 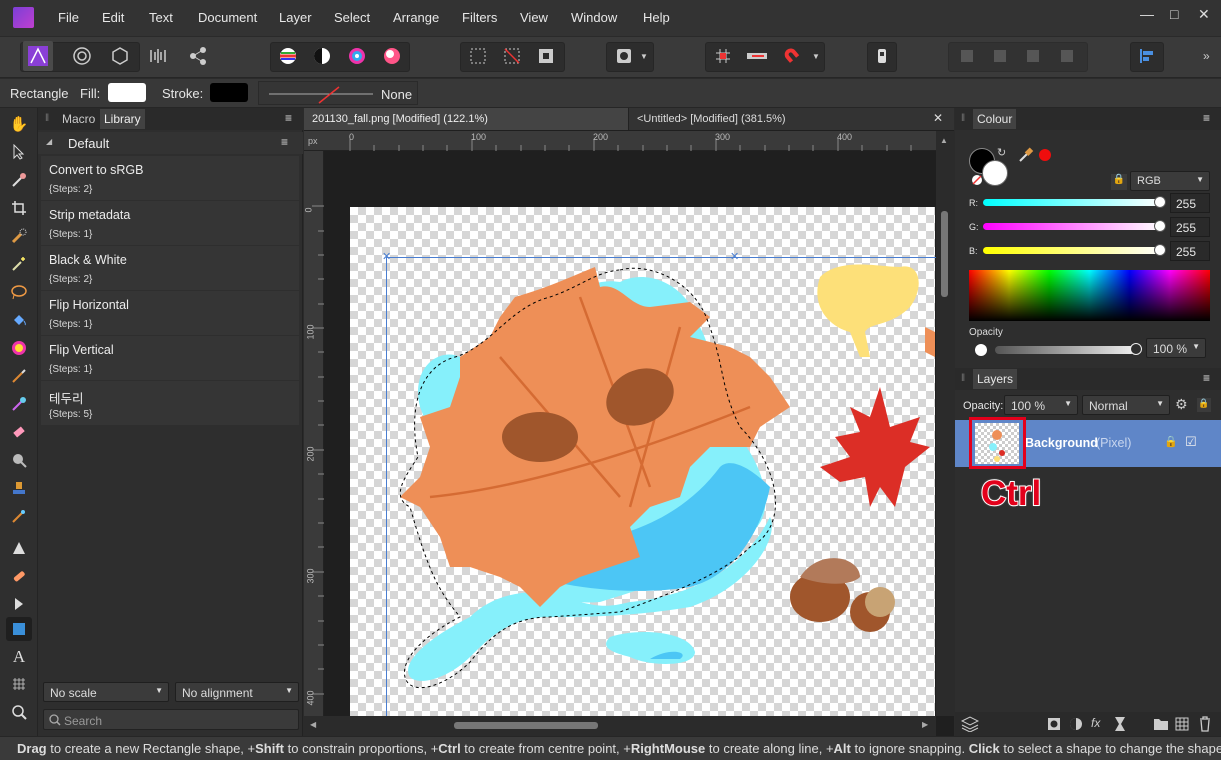 What do you see at coordinates (19, 180) in the screenshot?
I see `color-picker-tool-icon` at bounding box center [19, 180].